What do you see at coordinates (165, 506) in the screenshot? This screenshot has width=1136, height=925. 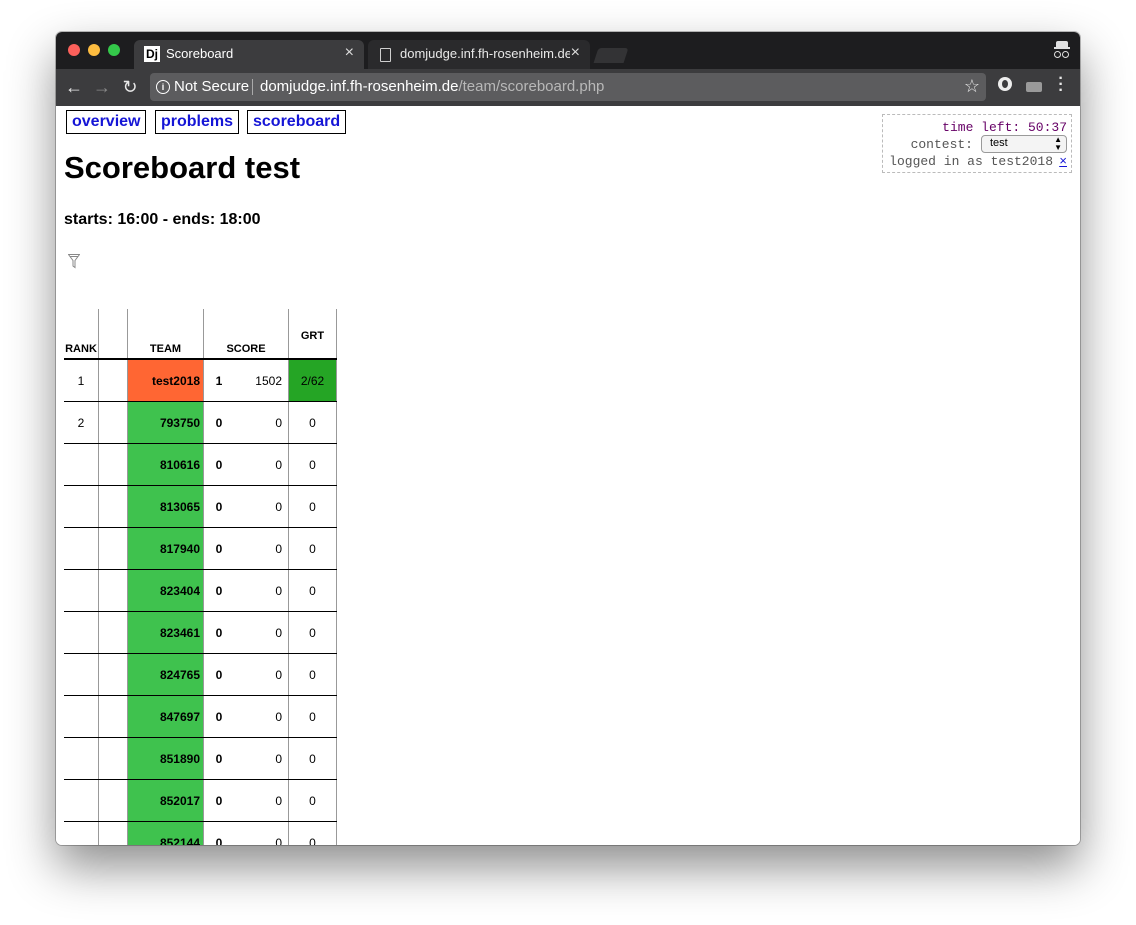 I see `team-name-cell: 813065` at bounding box center [165, 506].